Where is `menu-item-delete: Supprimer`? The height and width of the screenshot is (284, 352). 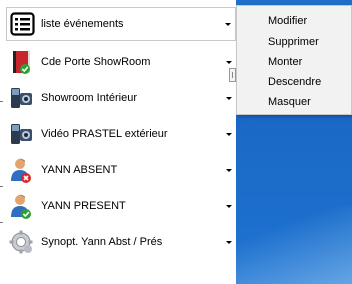
menu-item-delete: Supprimer is located at coordinates (293, 42).